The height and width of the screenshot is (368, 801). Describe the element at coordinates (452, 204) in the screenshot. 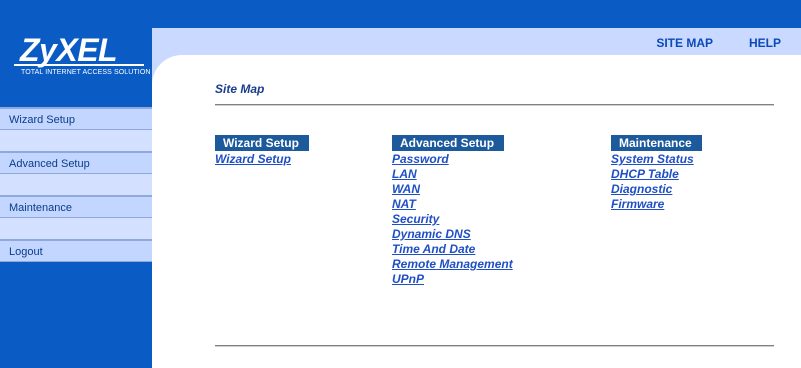

I see `link-nat: NAT` at that location.